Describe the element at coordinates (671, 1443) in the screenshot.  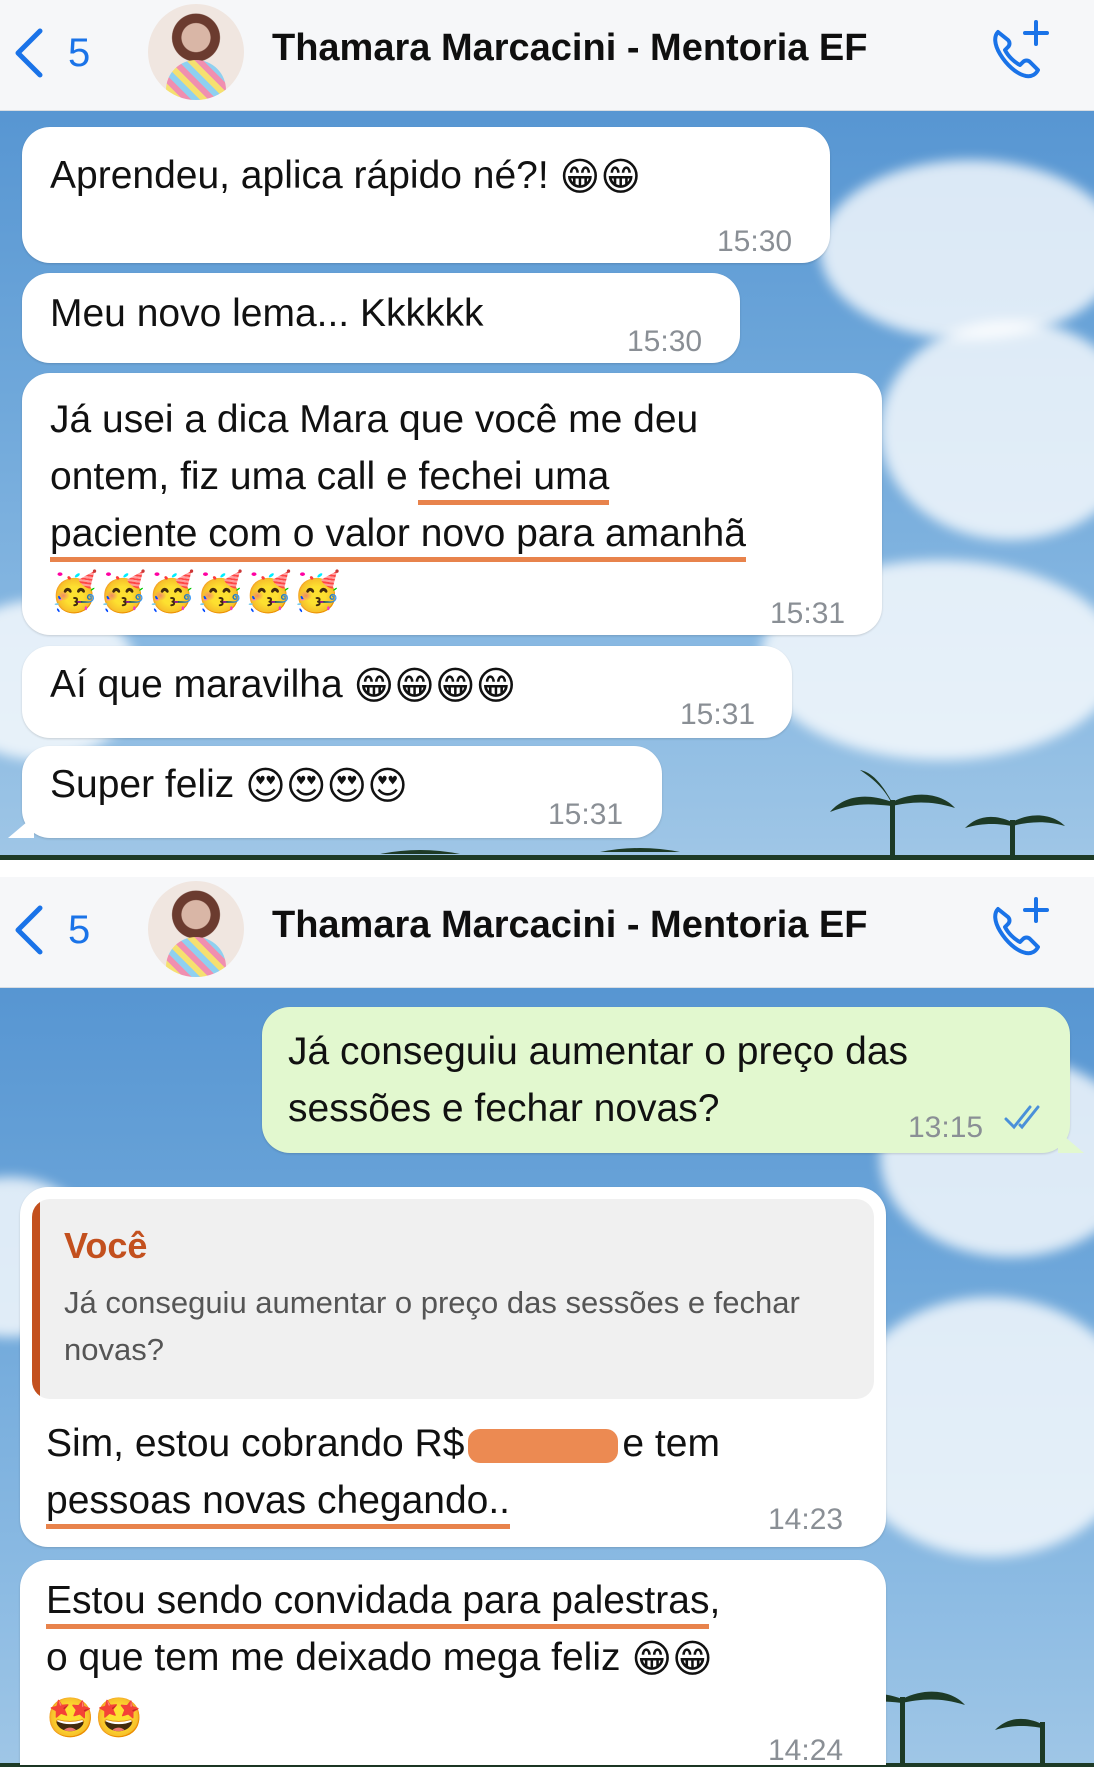
I see `message-text: e tem` at that location.